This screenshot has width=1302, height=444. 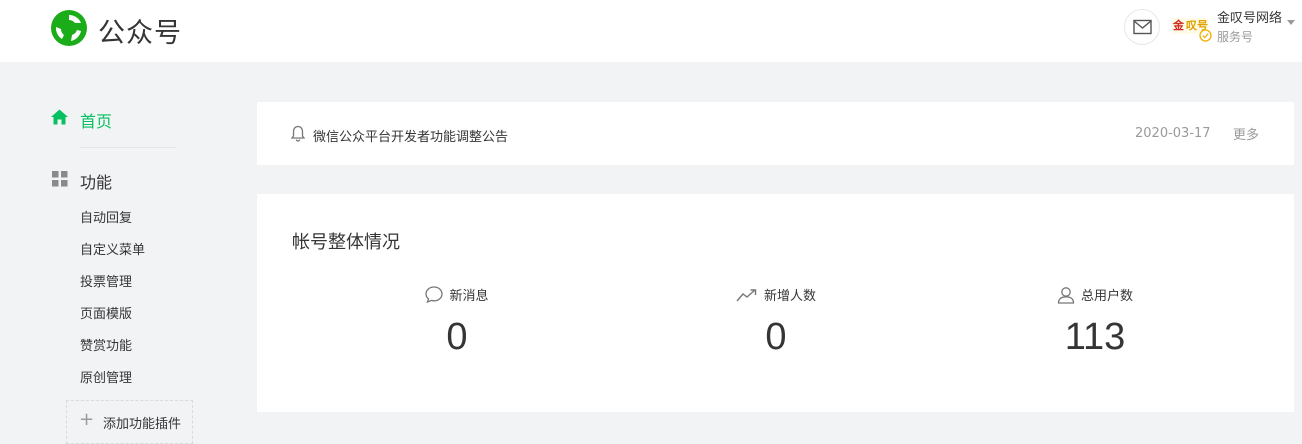 I want to click on mail-button, so click(x=1142, y=27).